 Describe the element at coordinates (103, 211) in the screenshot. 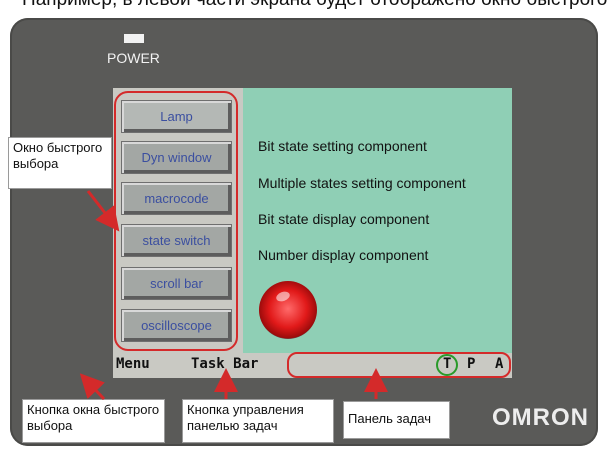

I see `arrow-quick-window` at that location.